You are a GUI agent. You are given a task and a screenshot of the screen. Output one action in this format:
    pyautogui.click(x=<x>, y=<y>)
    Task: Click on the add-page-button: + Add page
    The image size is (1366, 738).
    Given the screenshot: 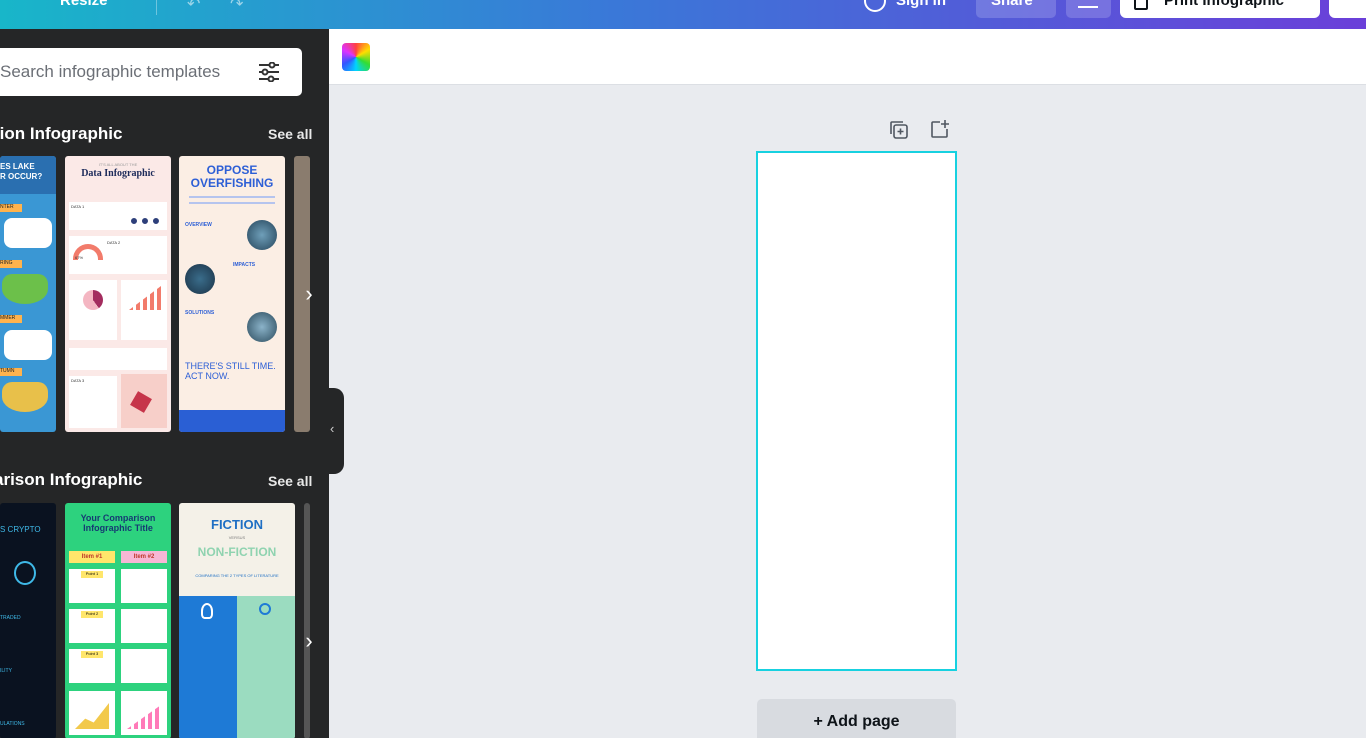 What is the action you would take?
    pyautogui.click(x=856, y=718)
    